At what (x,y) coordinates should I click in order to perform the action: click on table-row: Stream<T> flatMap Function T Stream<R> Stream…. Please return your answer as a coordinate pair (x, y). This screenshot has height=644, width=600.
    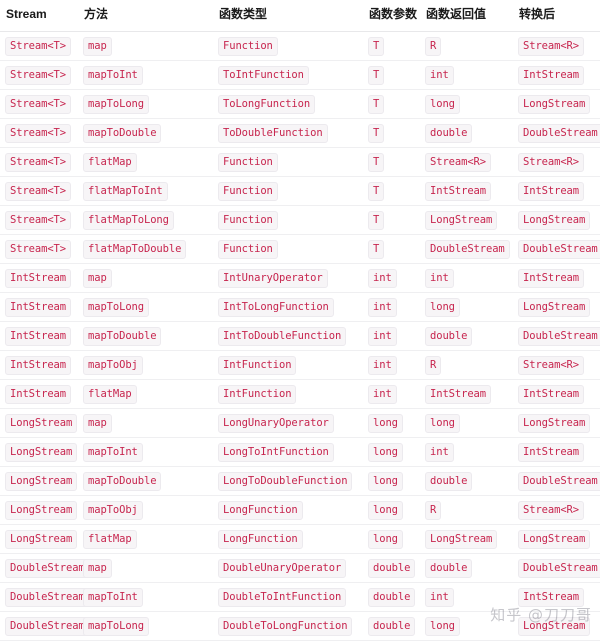
    Looking at the image, I should click on (300, 162).